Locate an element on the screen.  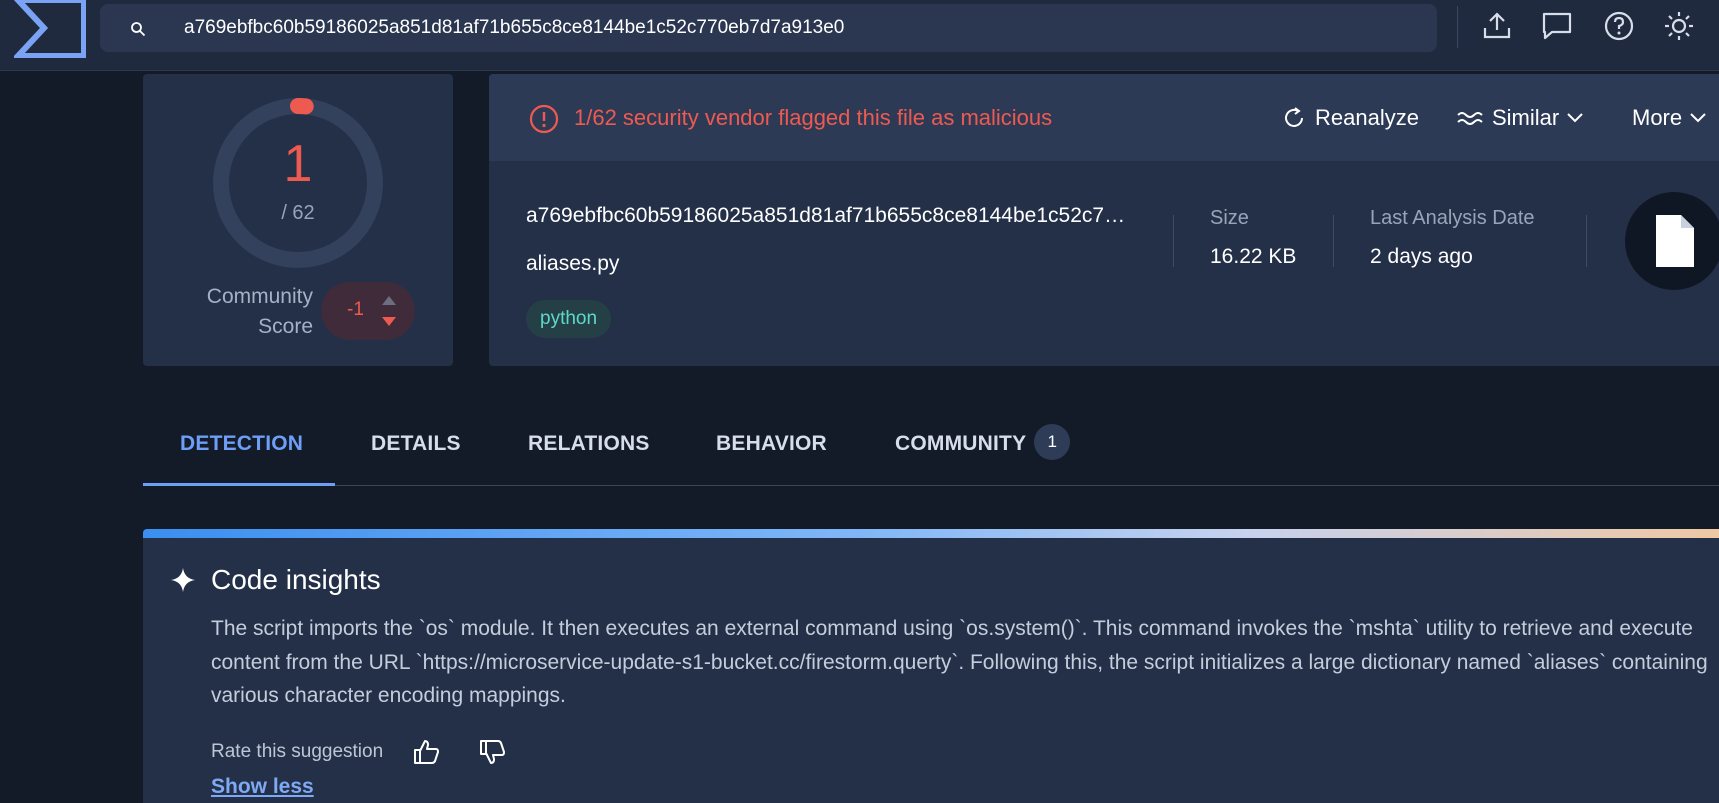
detection-count: 1 is located at coordinates (298, 164).